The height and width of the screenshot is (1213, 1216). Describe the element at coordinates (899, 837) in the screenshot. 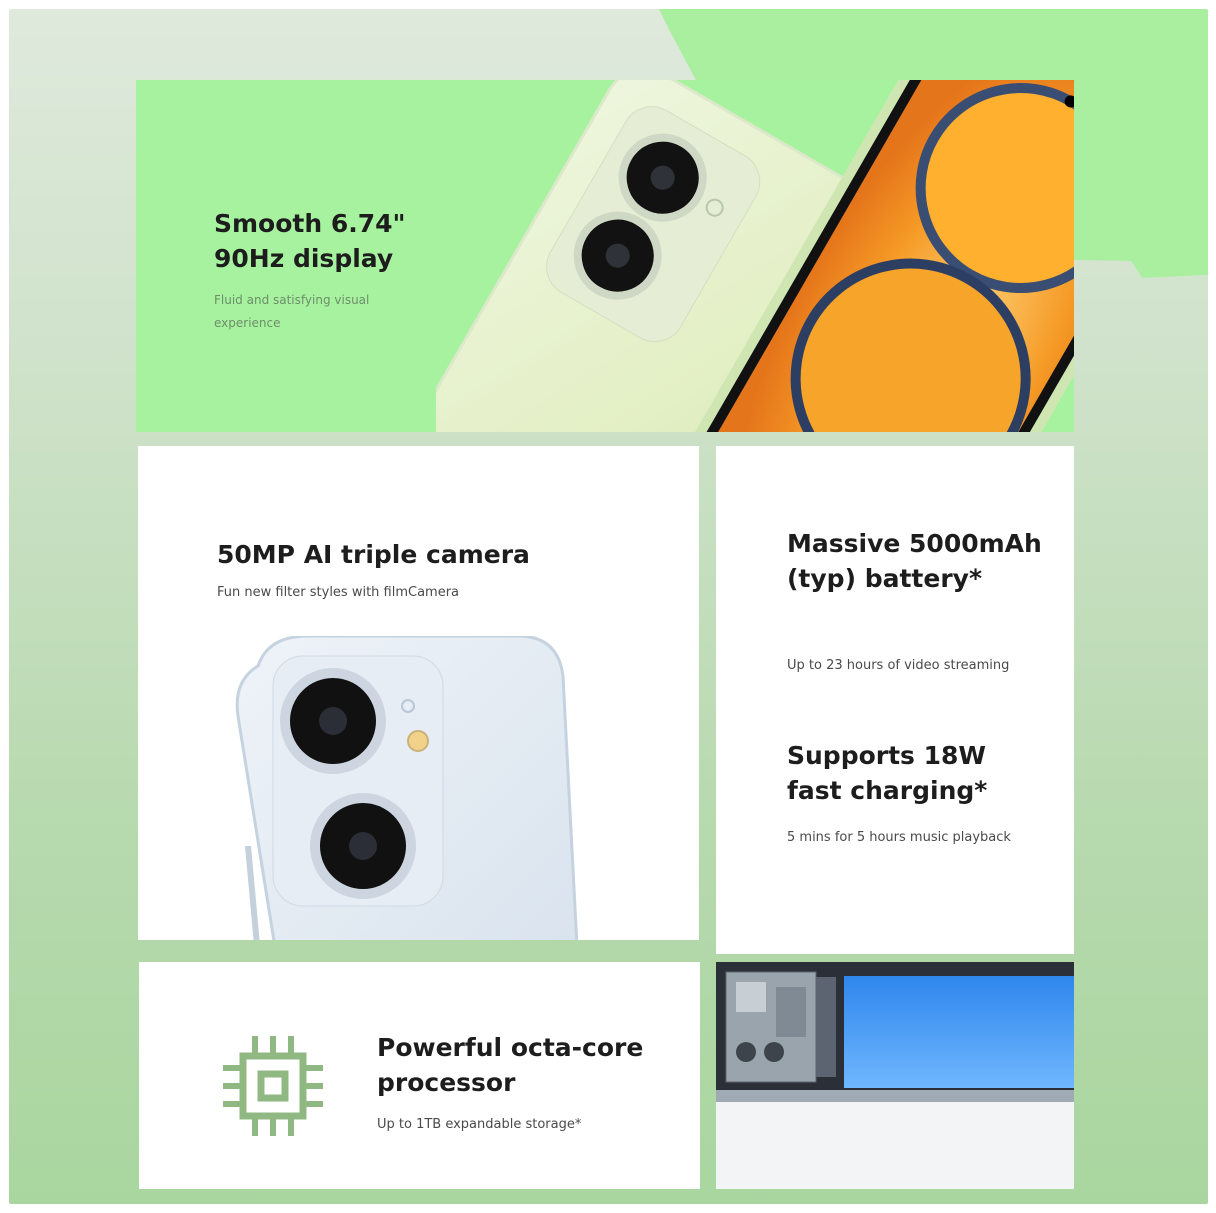

I see `charging-subtitle: 5 mins for 5 hours music playback` at that location.